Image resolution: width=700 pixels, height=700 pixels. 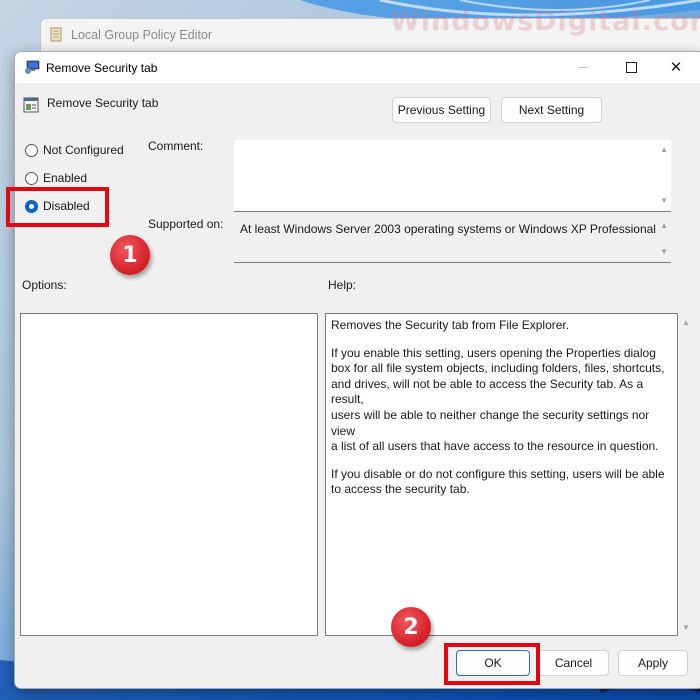 I want to click on maximize-button, so click(x=631, y=67).